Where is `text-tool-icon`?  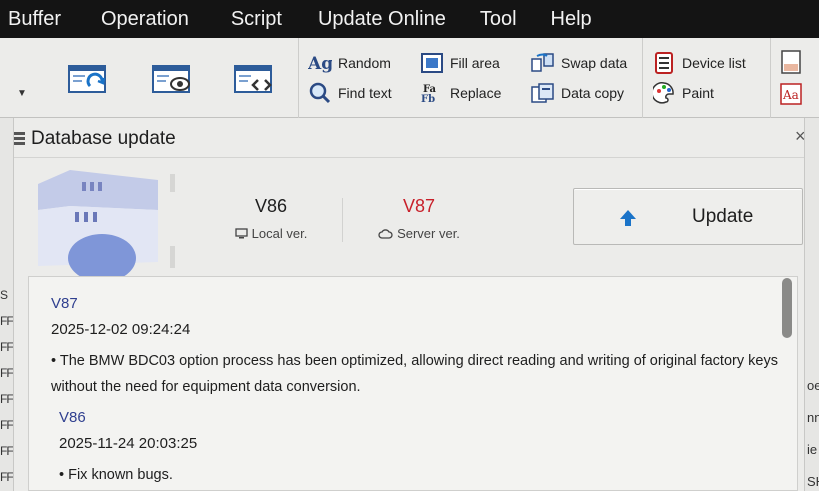 text-tool-icon is located at coordinates (792, 64).